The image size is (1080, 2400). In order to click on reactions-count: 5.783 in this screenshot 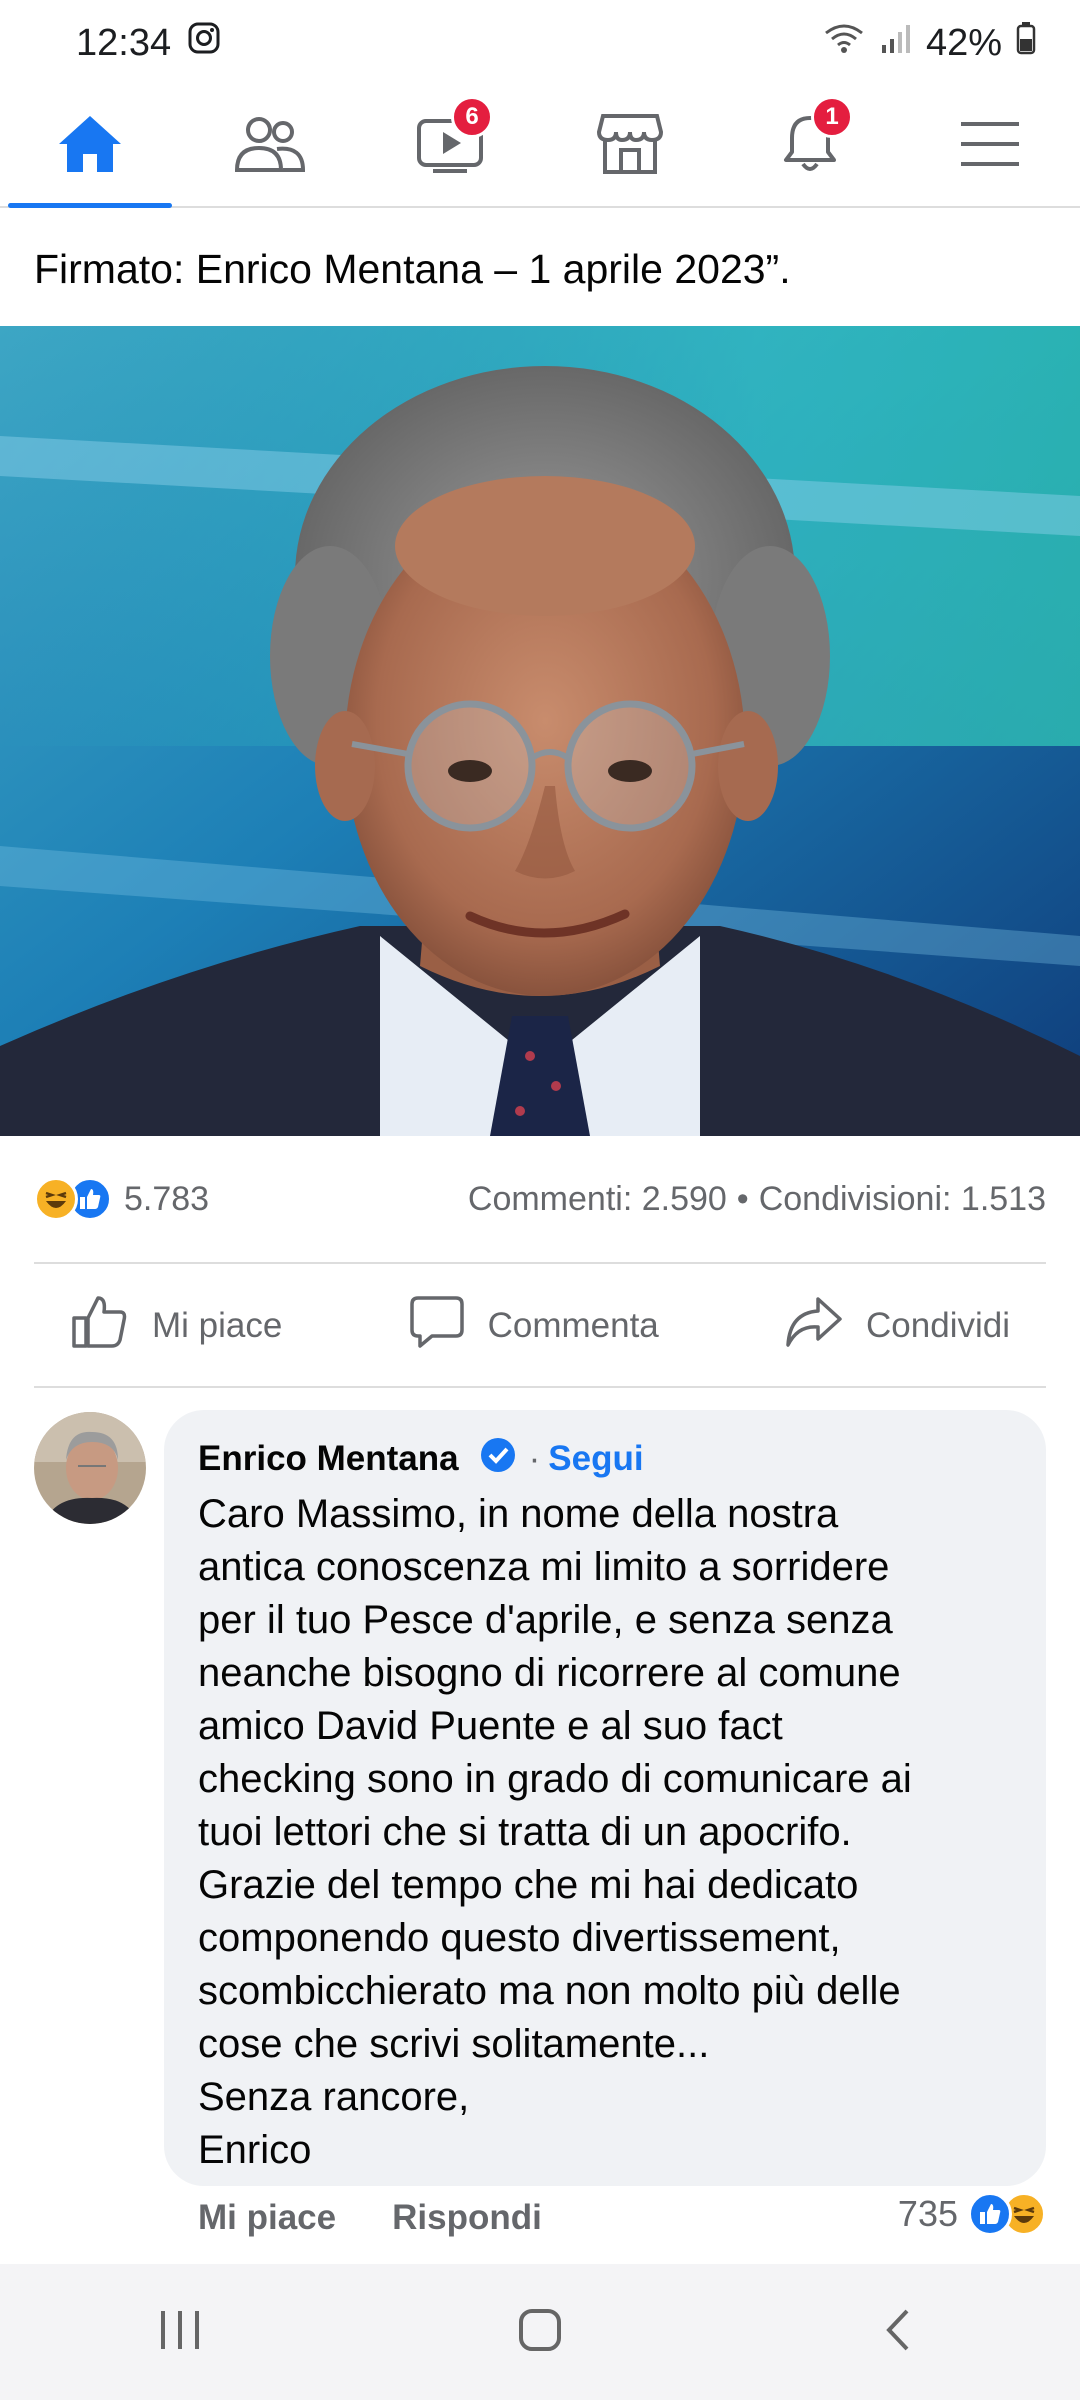, I will do `click(167, 1198)`.